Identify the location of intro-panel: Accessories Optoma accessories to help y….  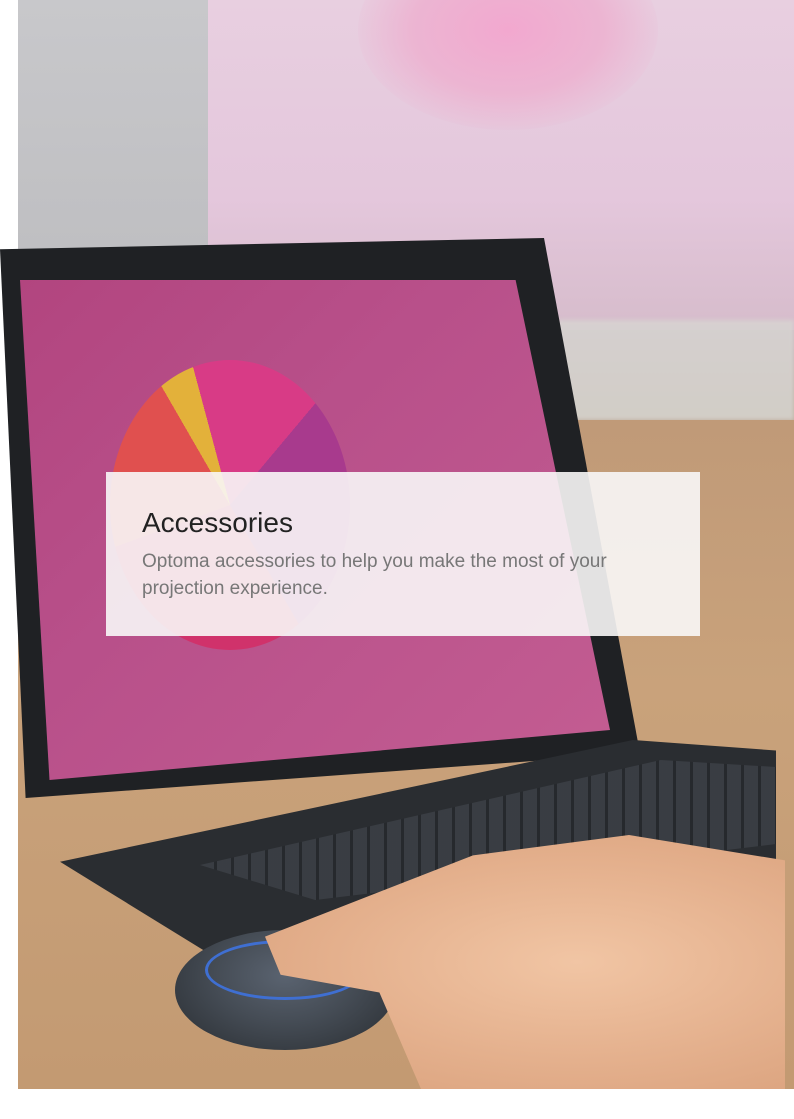
(403, 554).